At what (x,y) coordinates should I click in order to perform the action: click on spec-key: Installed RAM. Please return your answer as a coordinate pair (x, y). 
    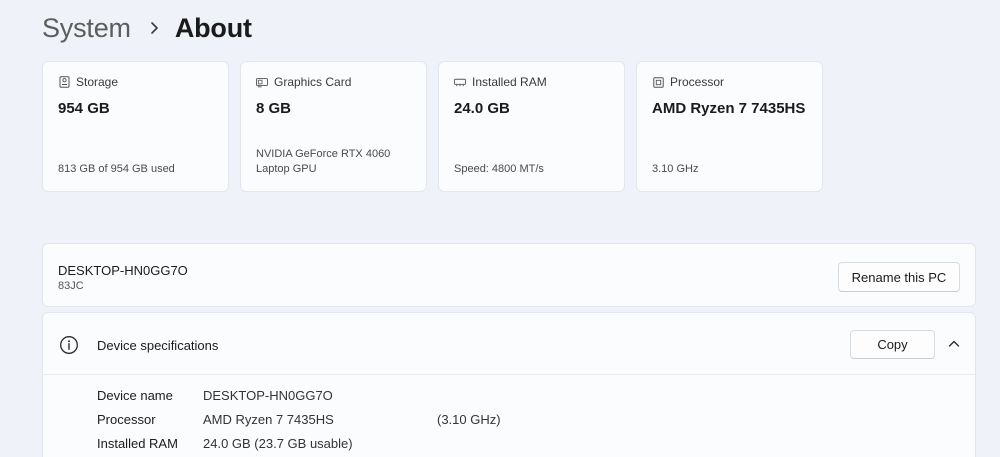
    Looking at the image, I should click on (137, 443).